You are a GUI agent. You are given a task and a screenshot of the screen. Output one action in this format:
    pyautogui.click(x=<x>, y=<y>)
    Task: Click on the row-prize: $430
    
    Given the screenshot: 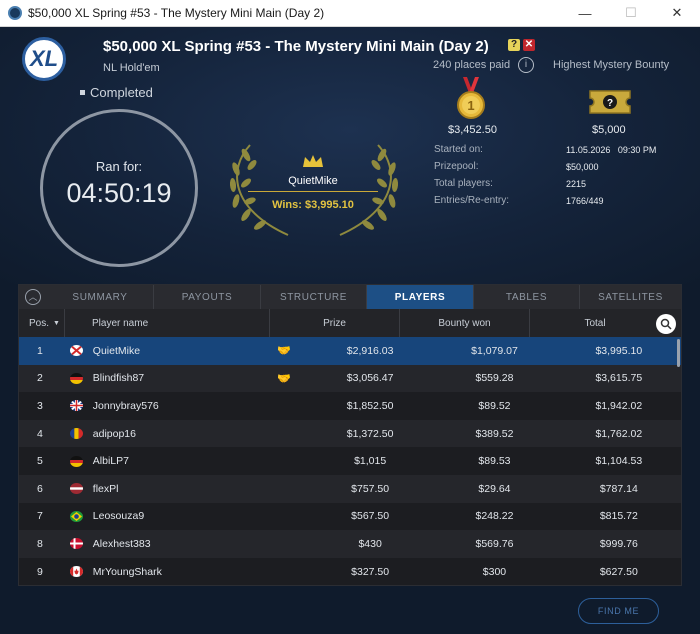 What is the action you would take?
    pyautogui.click(x=370, y=543)
    